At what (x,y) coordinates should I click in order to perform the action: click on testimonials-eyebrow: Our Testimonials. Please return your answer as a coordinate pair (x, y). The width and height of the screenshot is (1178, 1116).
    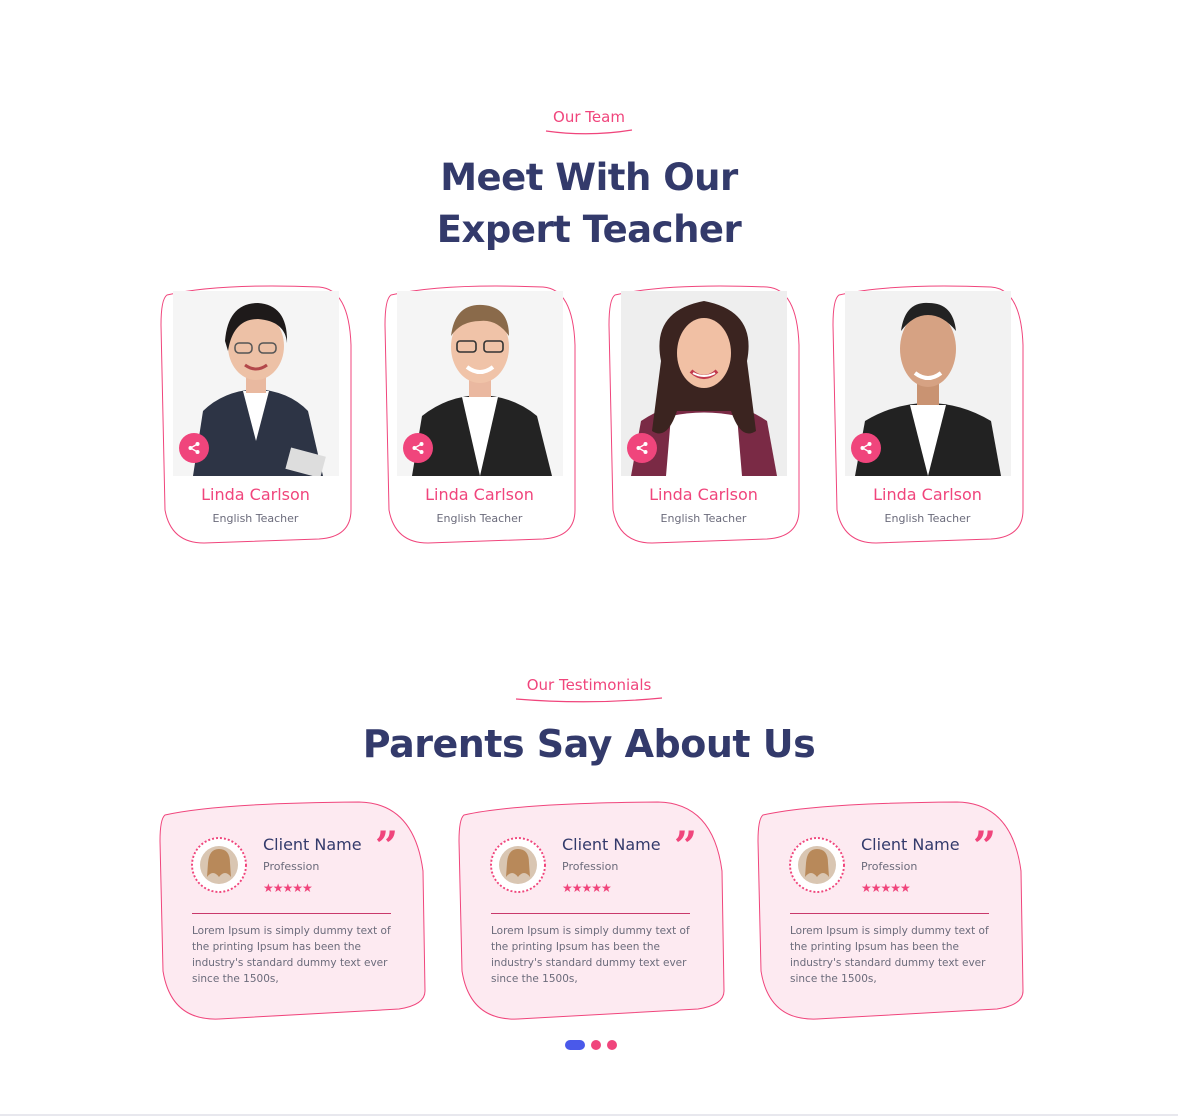
    Looking at the image, I should click on (589, 690).